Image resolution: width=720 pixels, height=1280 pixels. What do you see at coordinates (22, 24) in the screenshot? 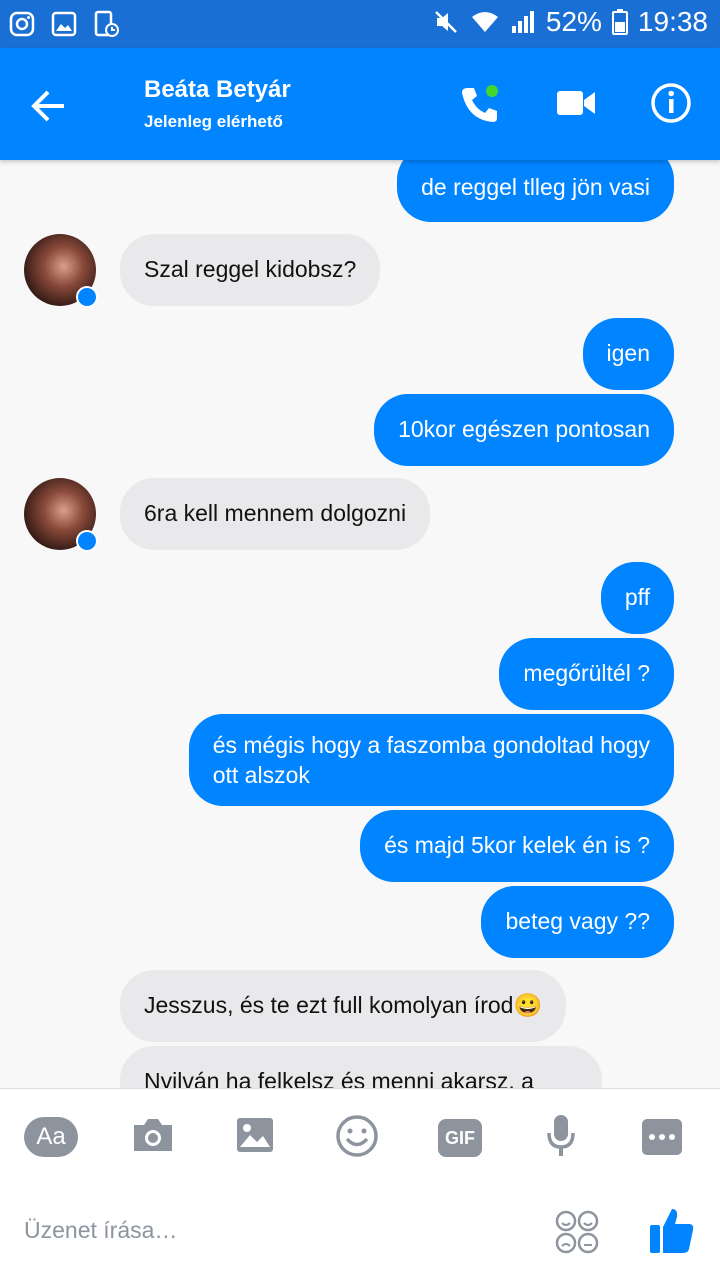
I see `instagram-icon` at bounding box center [22, 24].